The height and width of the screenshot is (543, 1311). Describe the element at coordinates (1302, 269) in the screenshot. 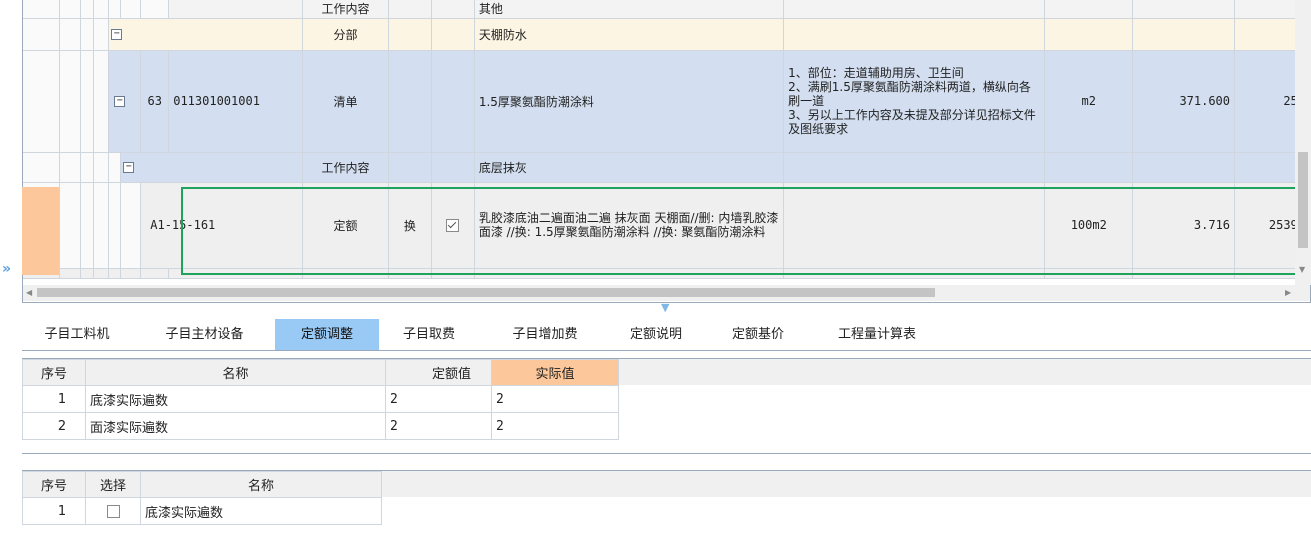

I see `scroll-down-icon: ▼` at that location.